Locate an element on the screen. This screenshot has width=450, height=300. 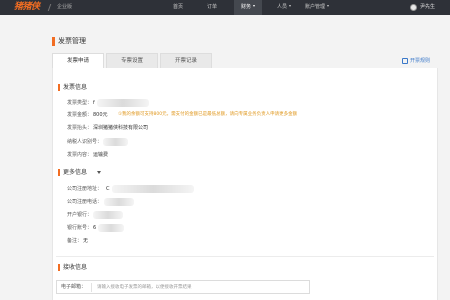
email-field: 电子邮箱： is located at coordinates (183, 287).